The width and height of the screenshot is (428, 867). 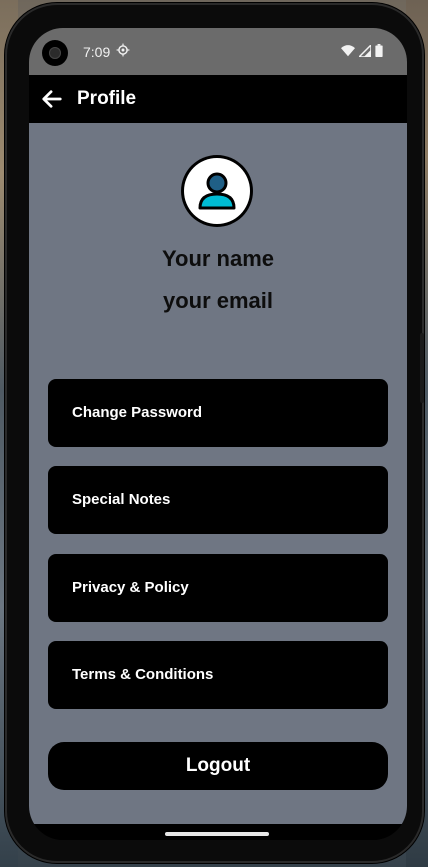 What do you see at coordinates (97, 52) in the screenshot?
I see `status-time: 7:09` at bounding box center [97, 52].